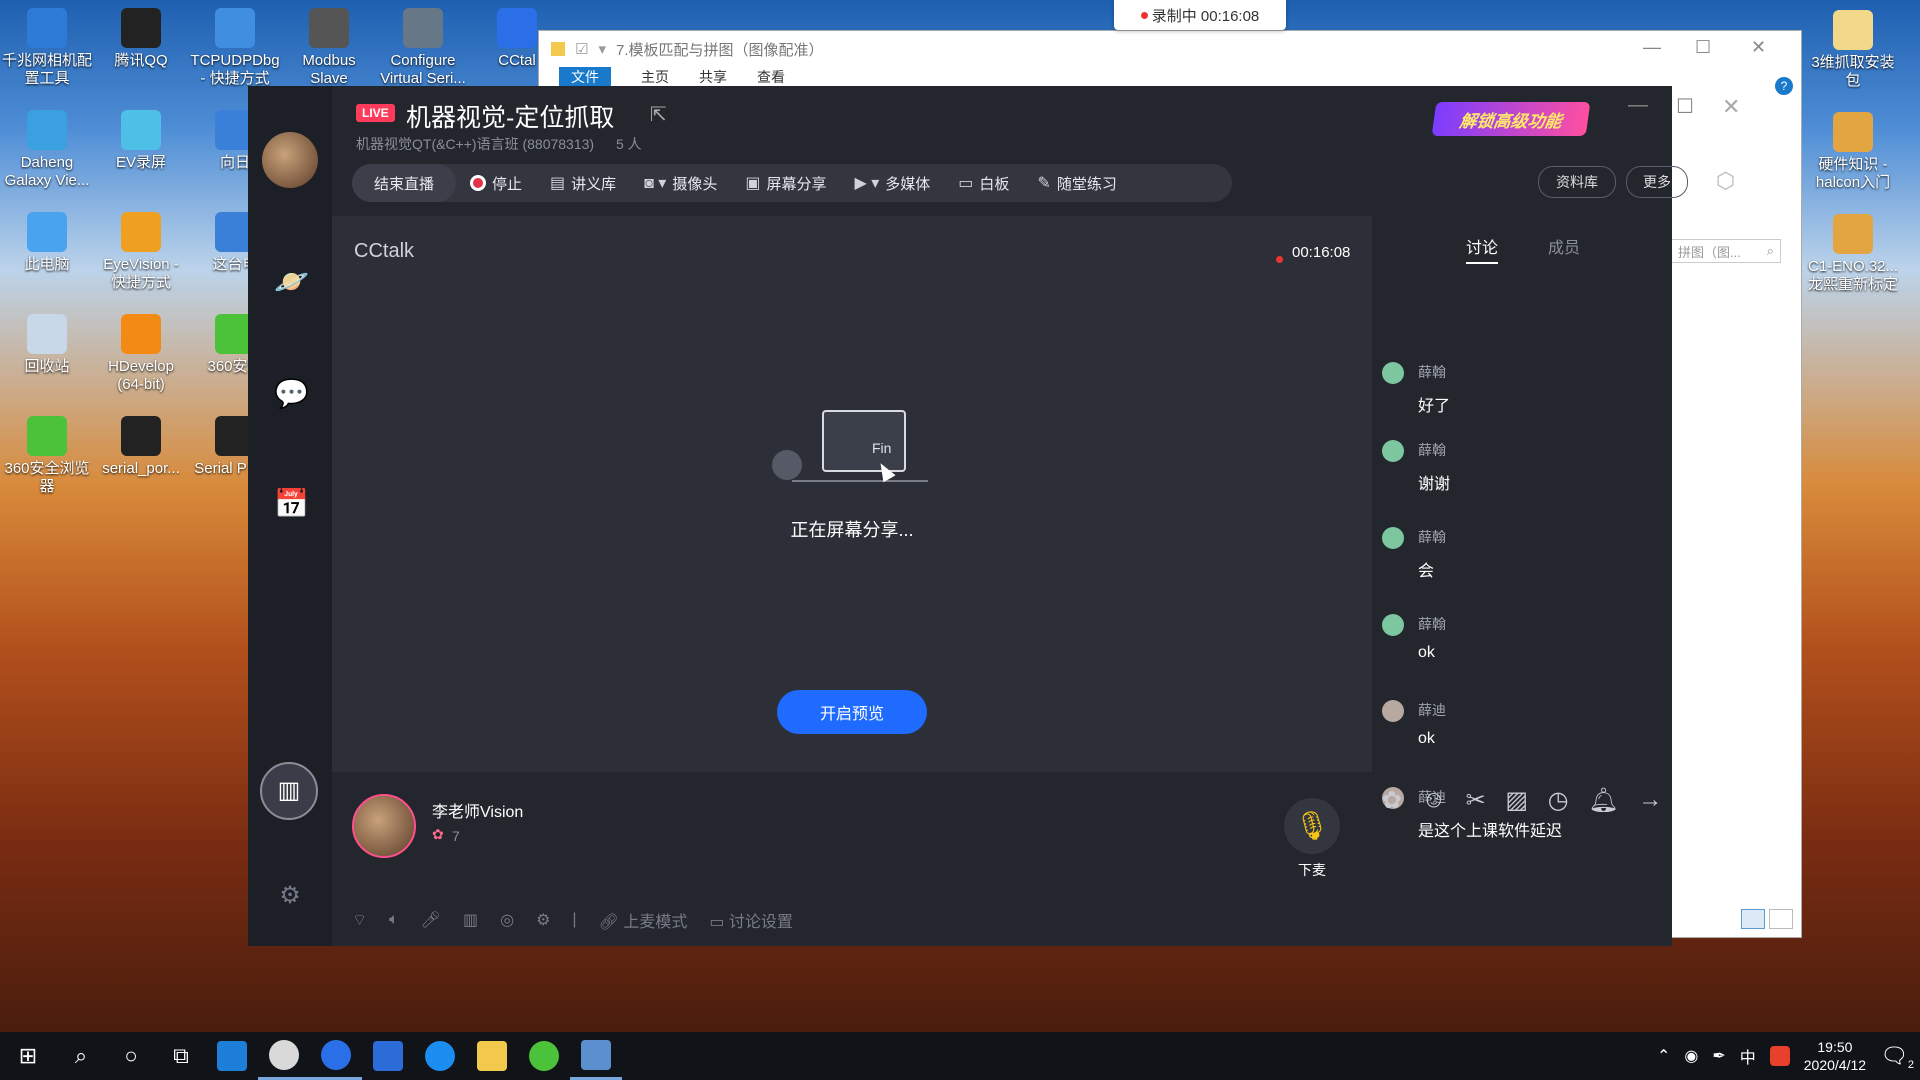  I want to click on search-icon: ⌕, so click(81, 1056).